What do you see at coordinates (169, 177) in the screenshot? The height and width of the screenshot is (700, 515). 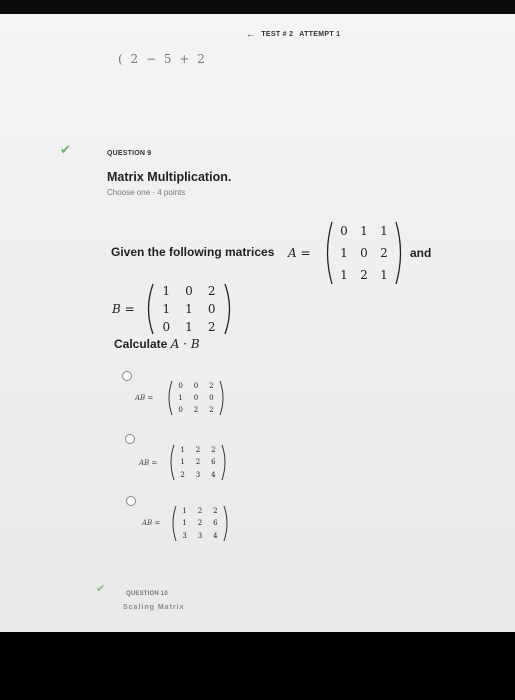 I see `question-title: Matrix Multiplication.` at bounding box center [169, 177].